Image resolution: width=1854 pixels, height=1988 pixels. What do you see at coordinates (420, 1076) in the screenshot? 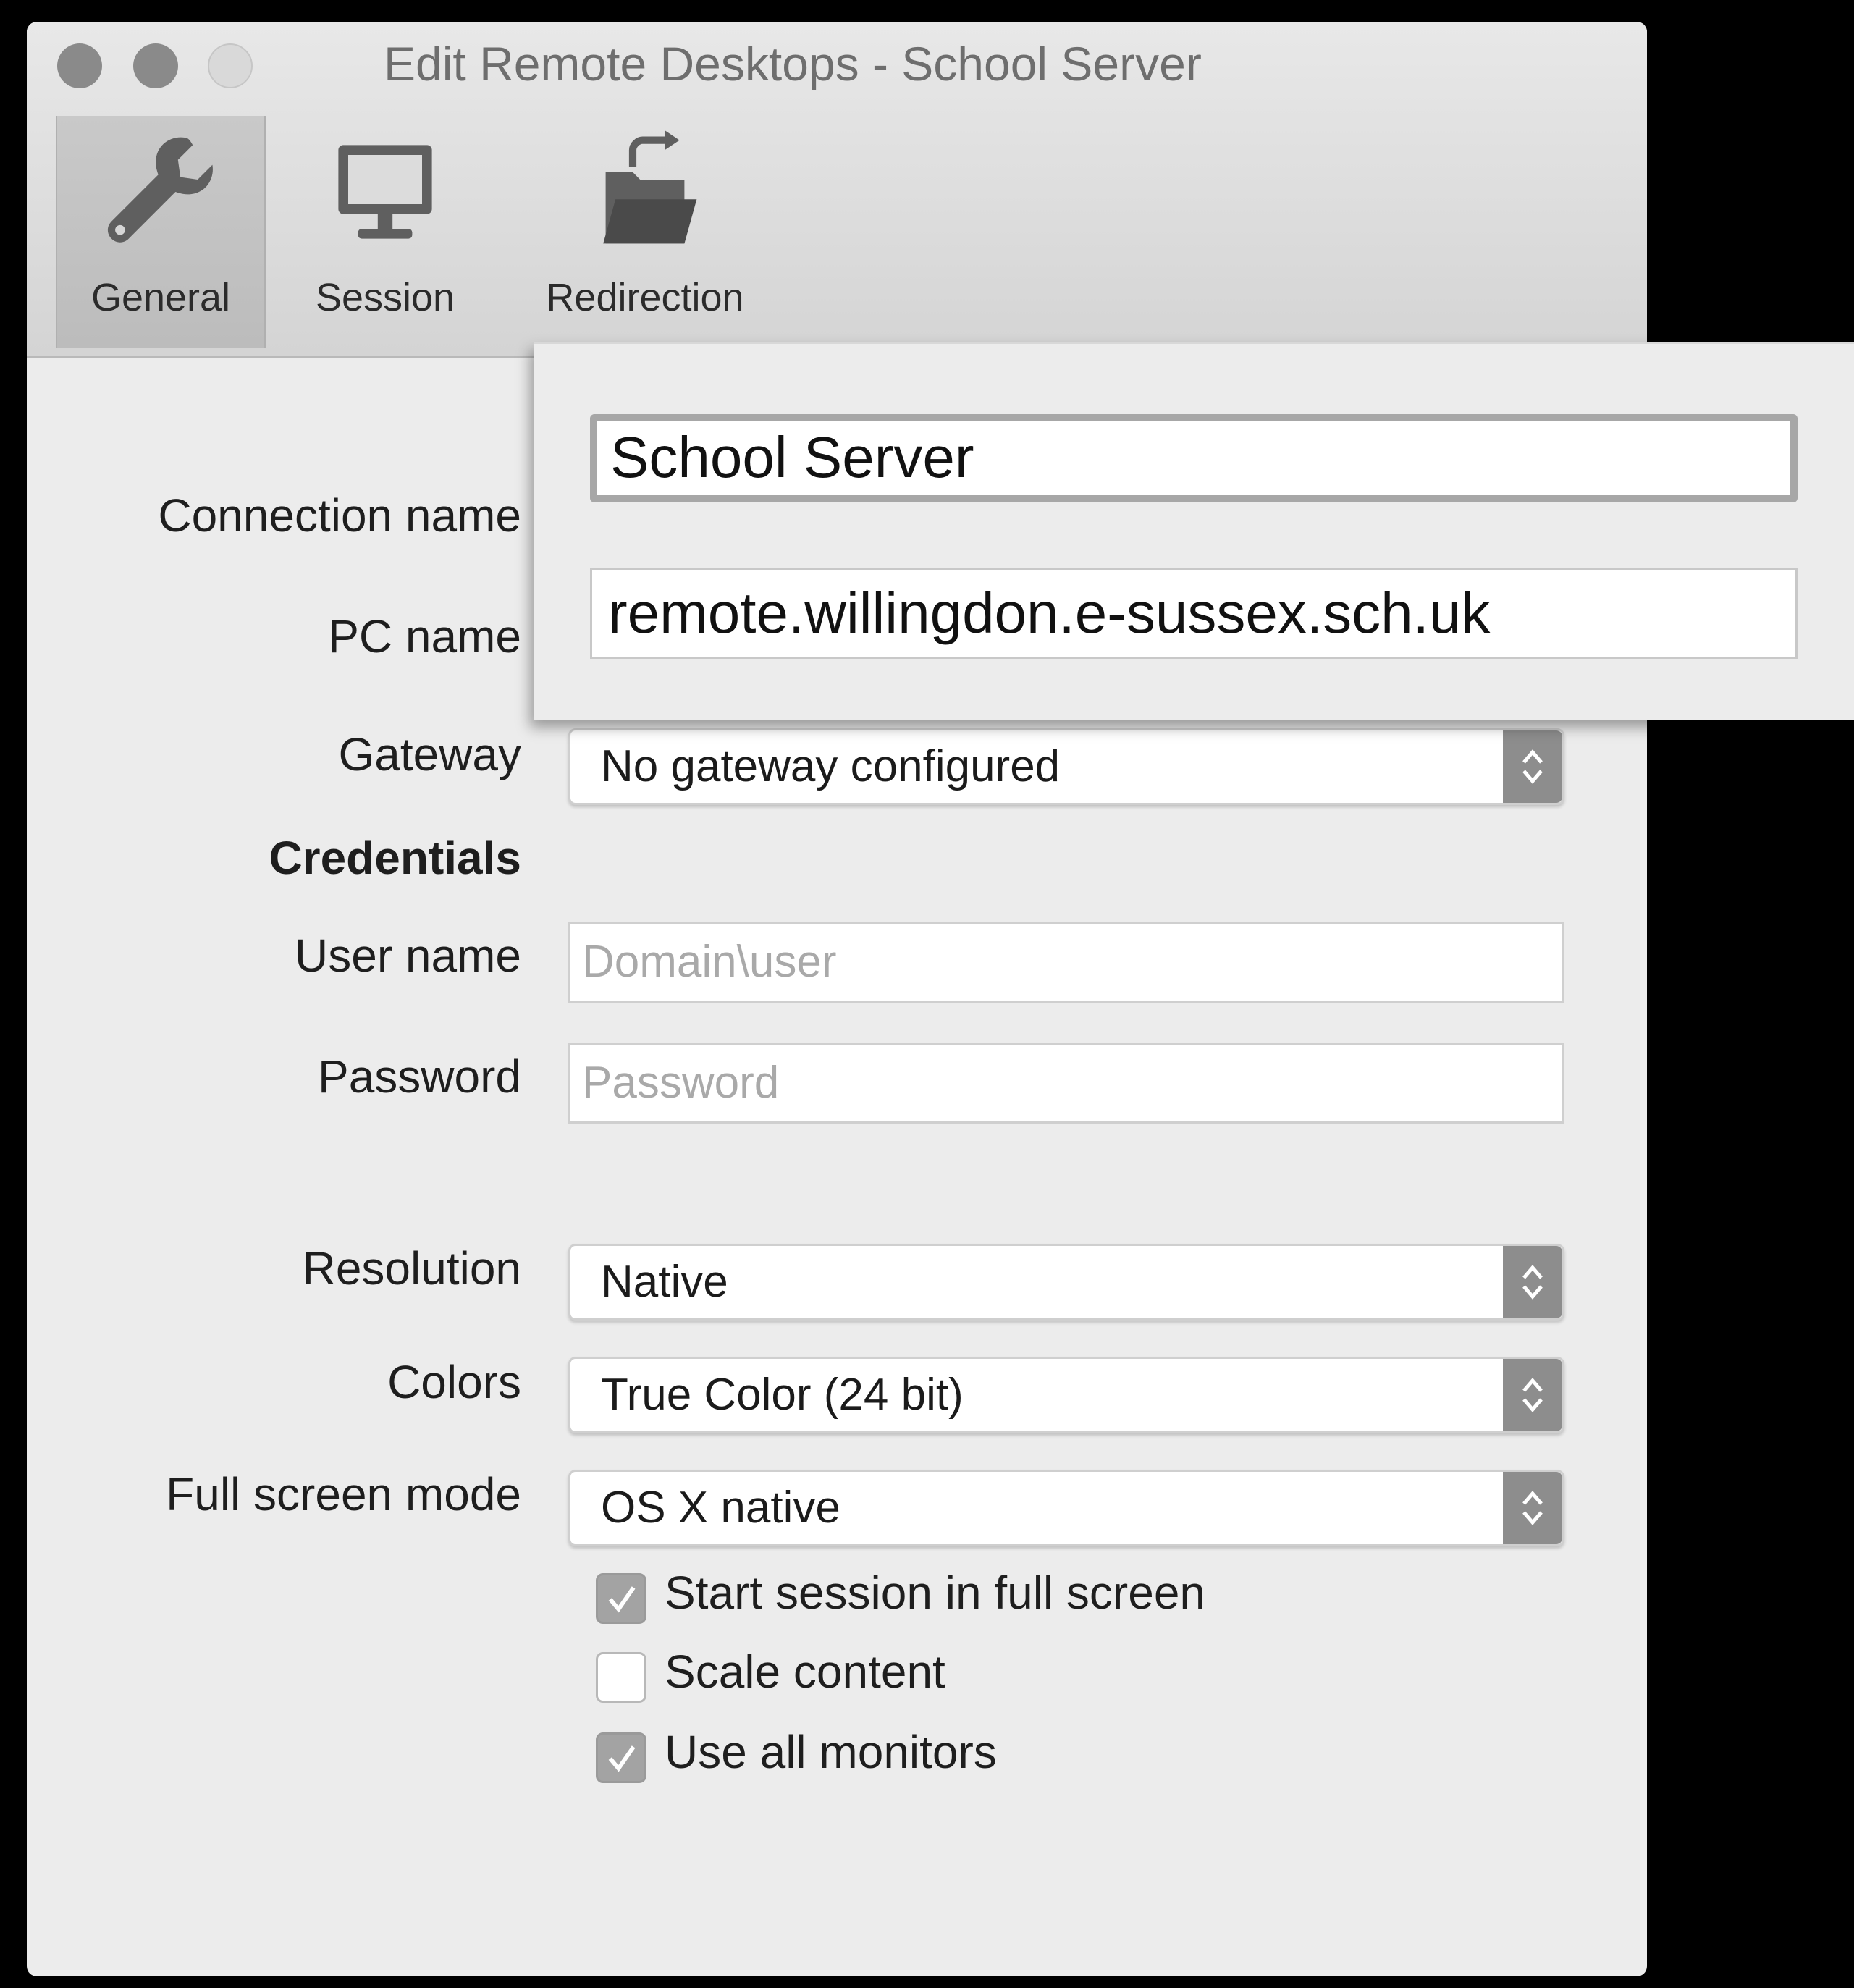
I see `password-label: Password` at bounding box center [420, 1076].